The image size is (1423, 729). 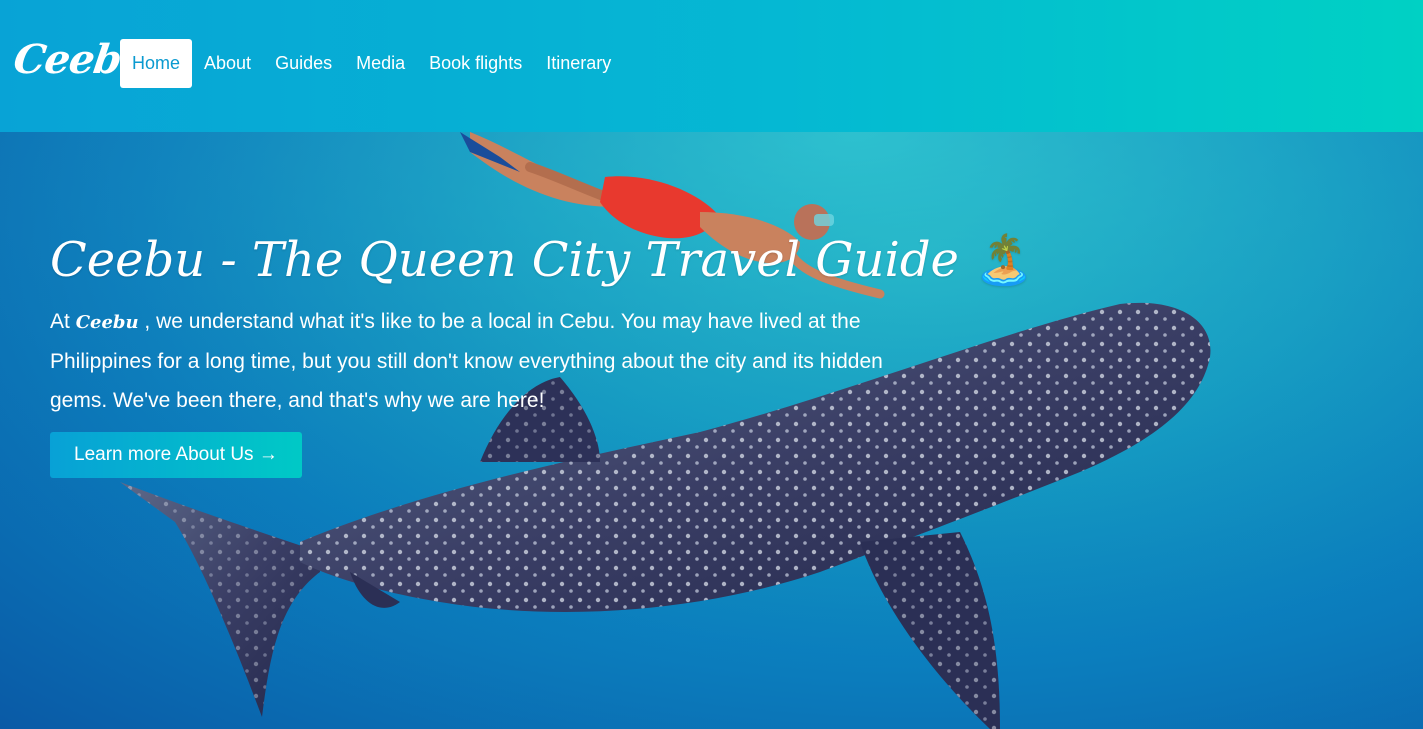 What do you see at coordinates (1004, 260) in the screenshot?
I see `island-icon: 🏝️` at bounding box center [1004, 260].